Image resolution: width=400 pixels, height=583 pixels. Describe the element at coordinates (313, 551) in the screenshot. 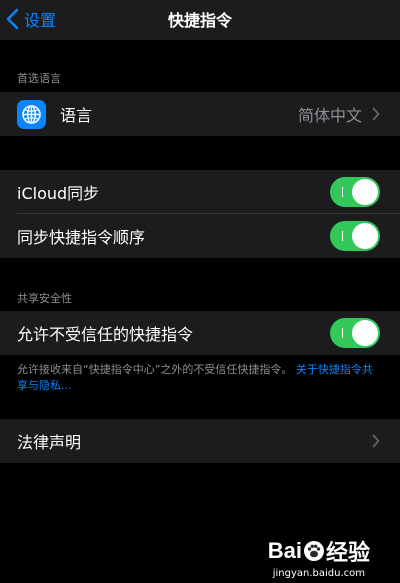

I see `paw-icon` at that location.